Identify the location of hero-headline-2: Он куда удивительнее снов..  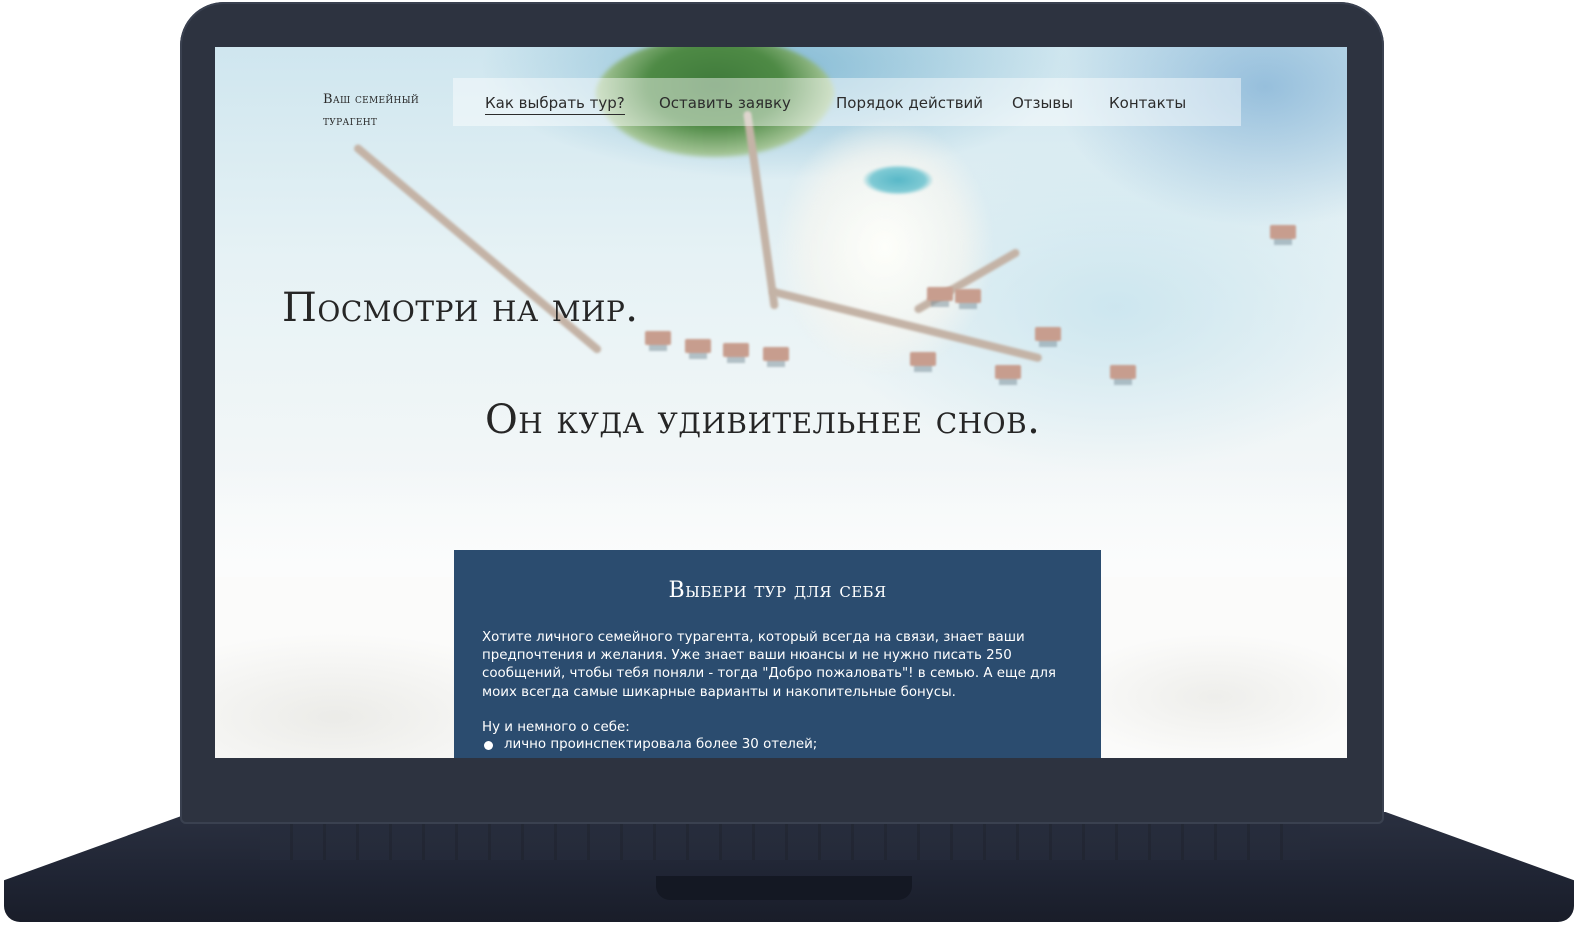
(763, 420).